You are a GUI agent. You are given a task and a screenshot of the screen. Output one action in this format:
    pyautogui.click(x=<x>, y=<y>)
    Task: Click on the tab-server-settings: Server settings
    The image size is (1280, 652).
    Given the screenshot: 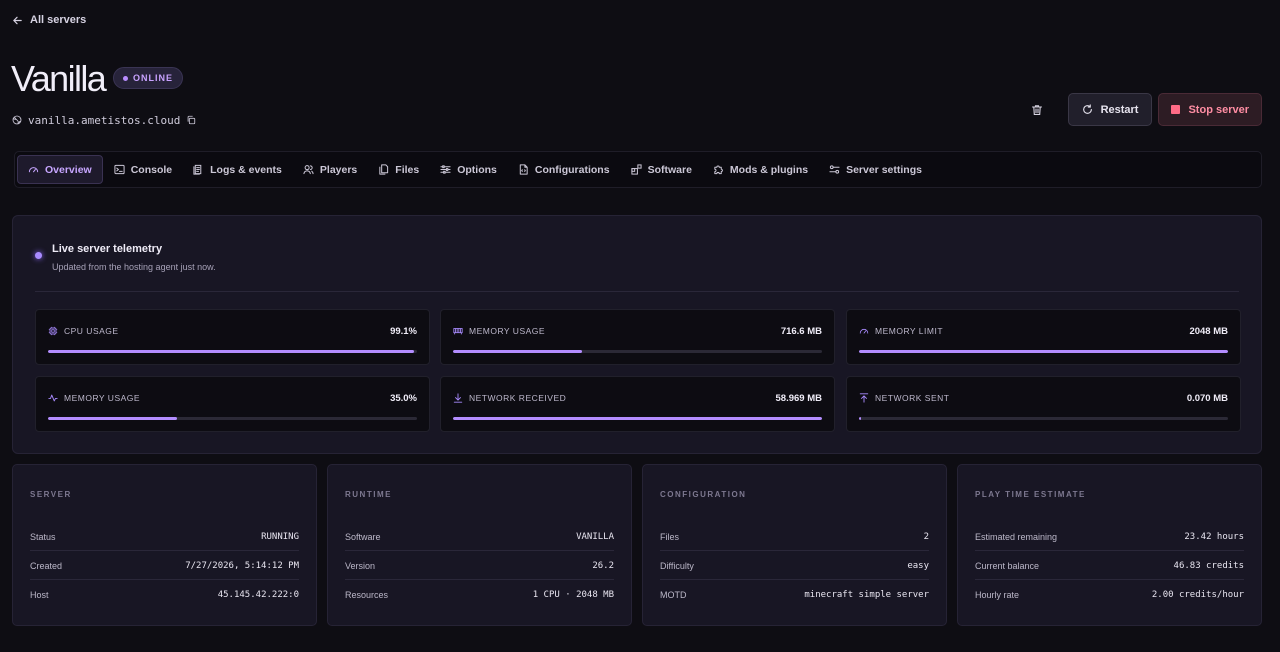 What is the action you would take?
    pyautogui.click(x=875, y=169)
    